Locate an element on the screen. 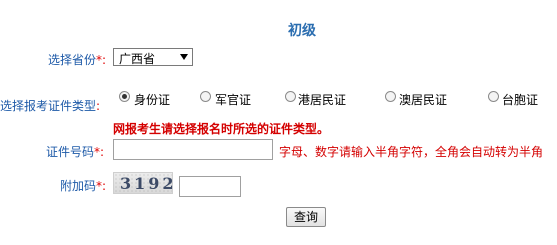 This screenshot has height=245, width=557. radio-officer-card is located at coordinates (205, 96).